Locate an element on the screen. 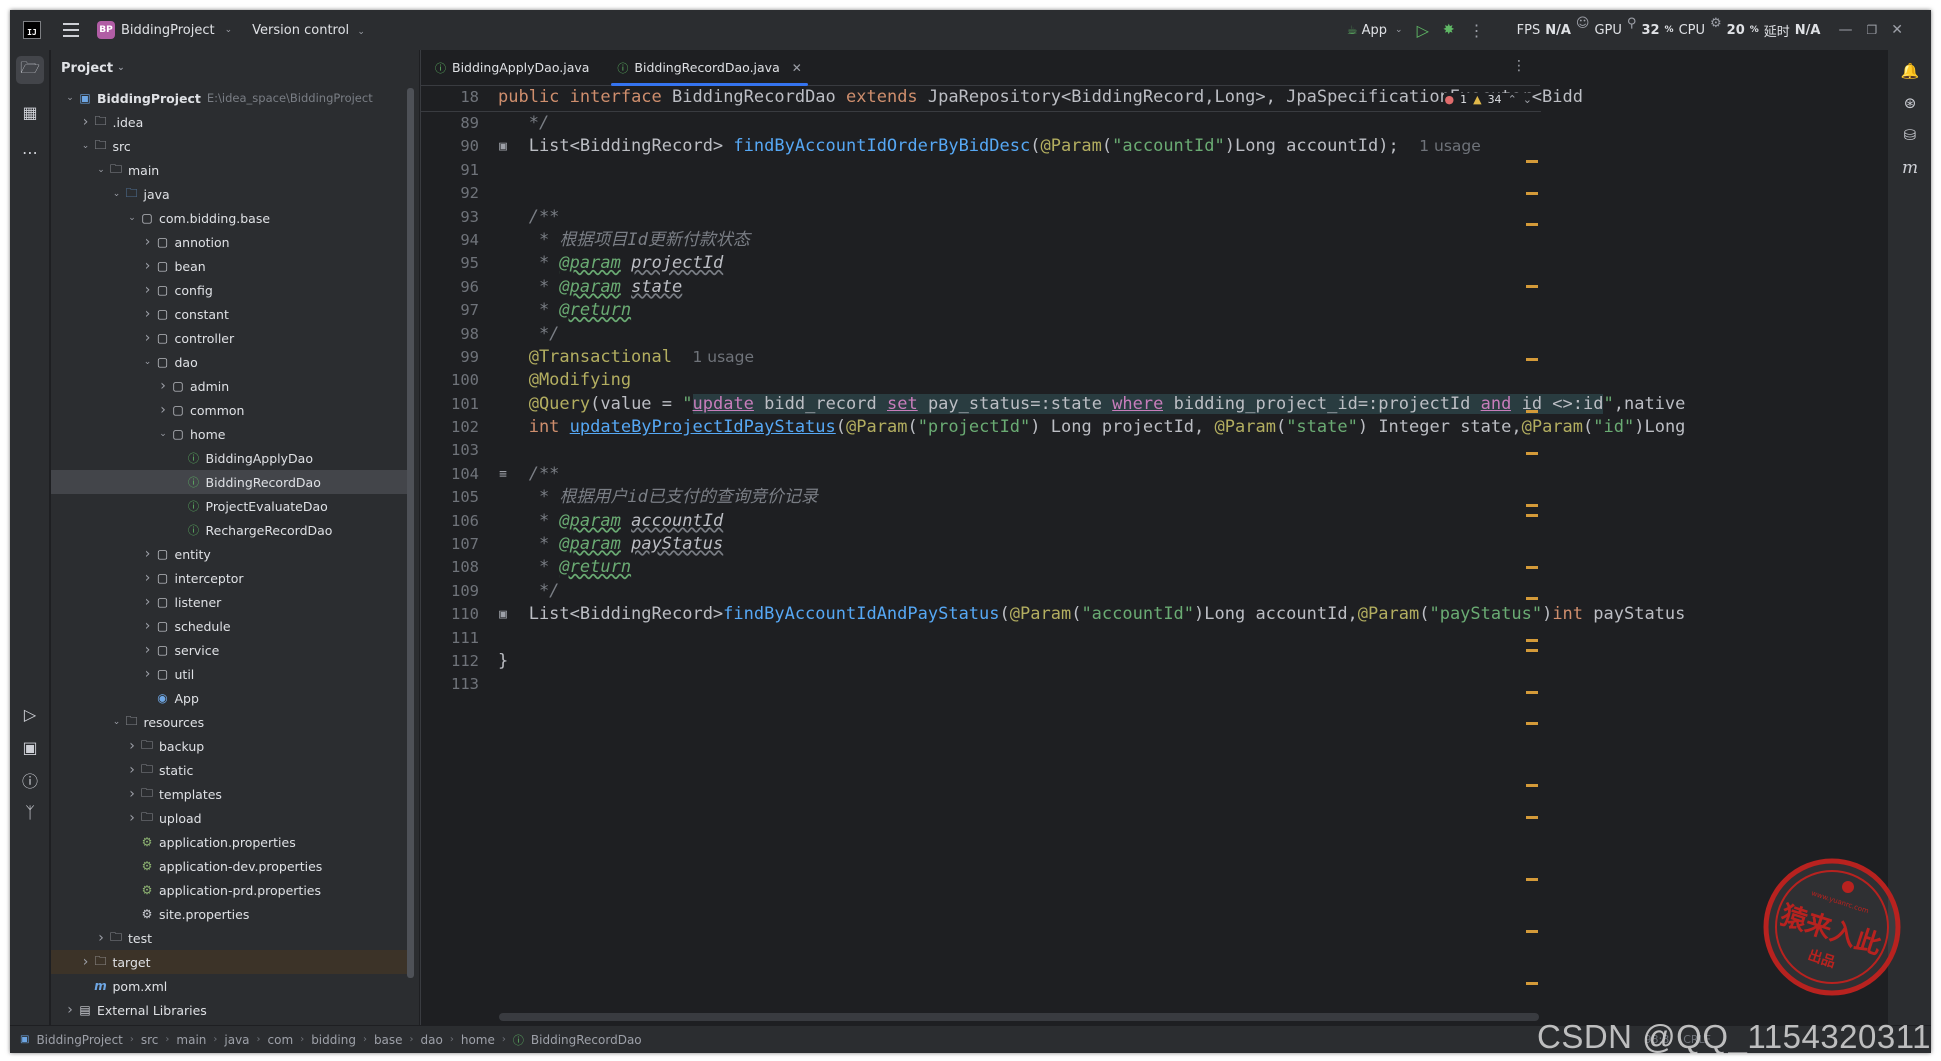  line-number: 101 is located at coordinates (450, 404).